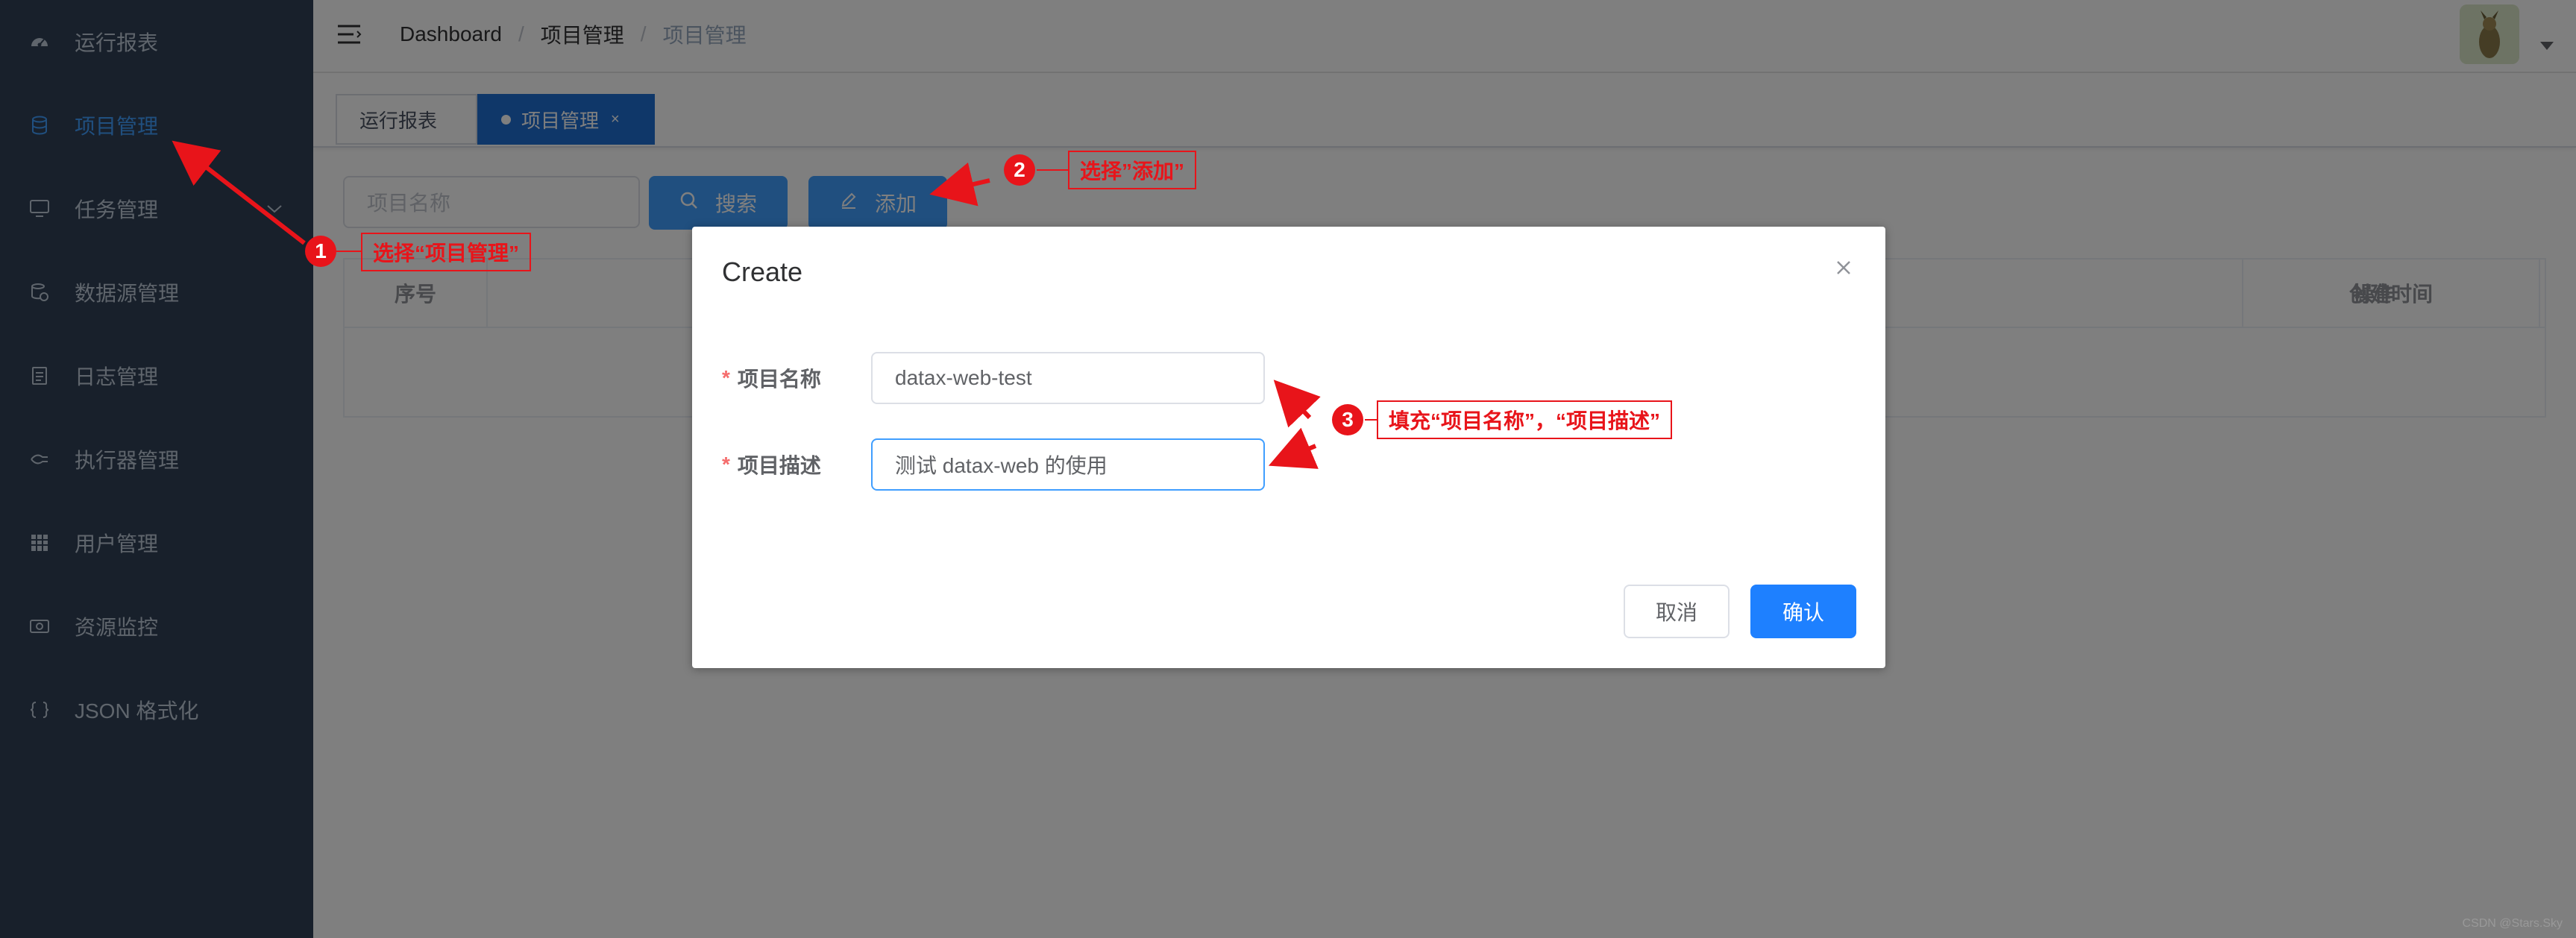  Describe the element at coordinates (1132, 170) in the screenshot. I see `annotation-label-2: 选择”添加”` at that location.